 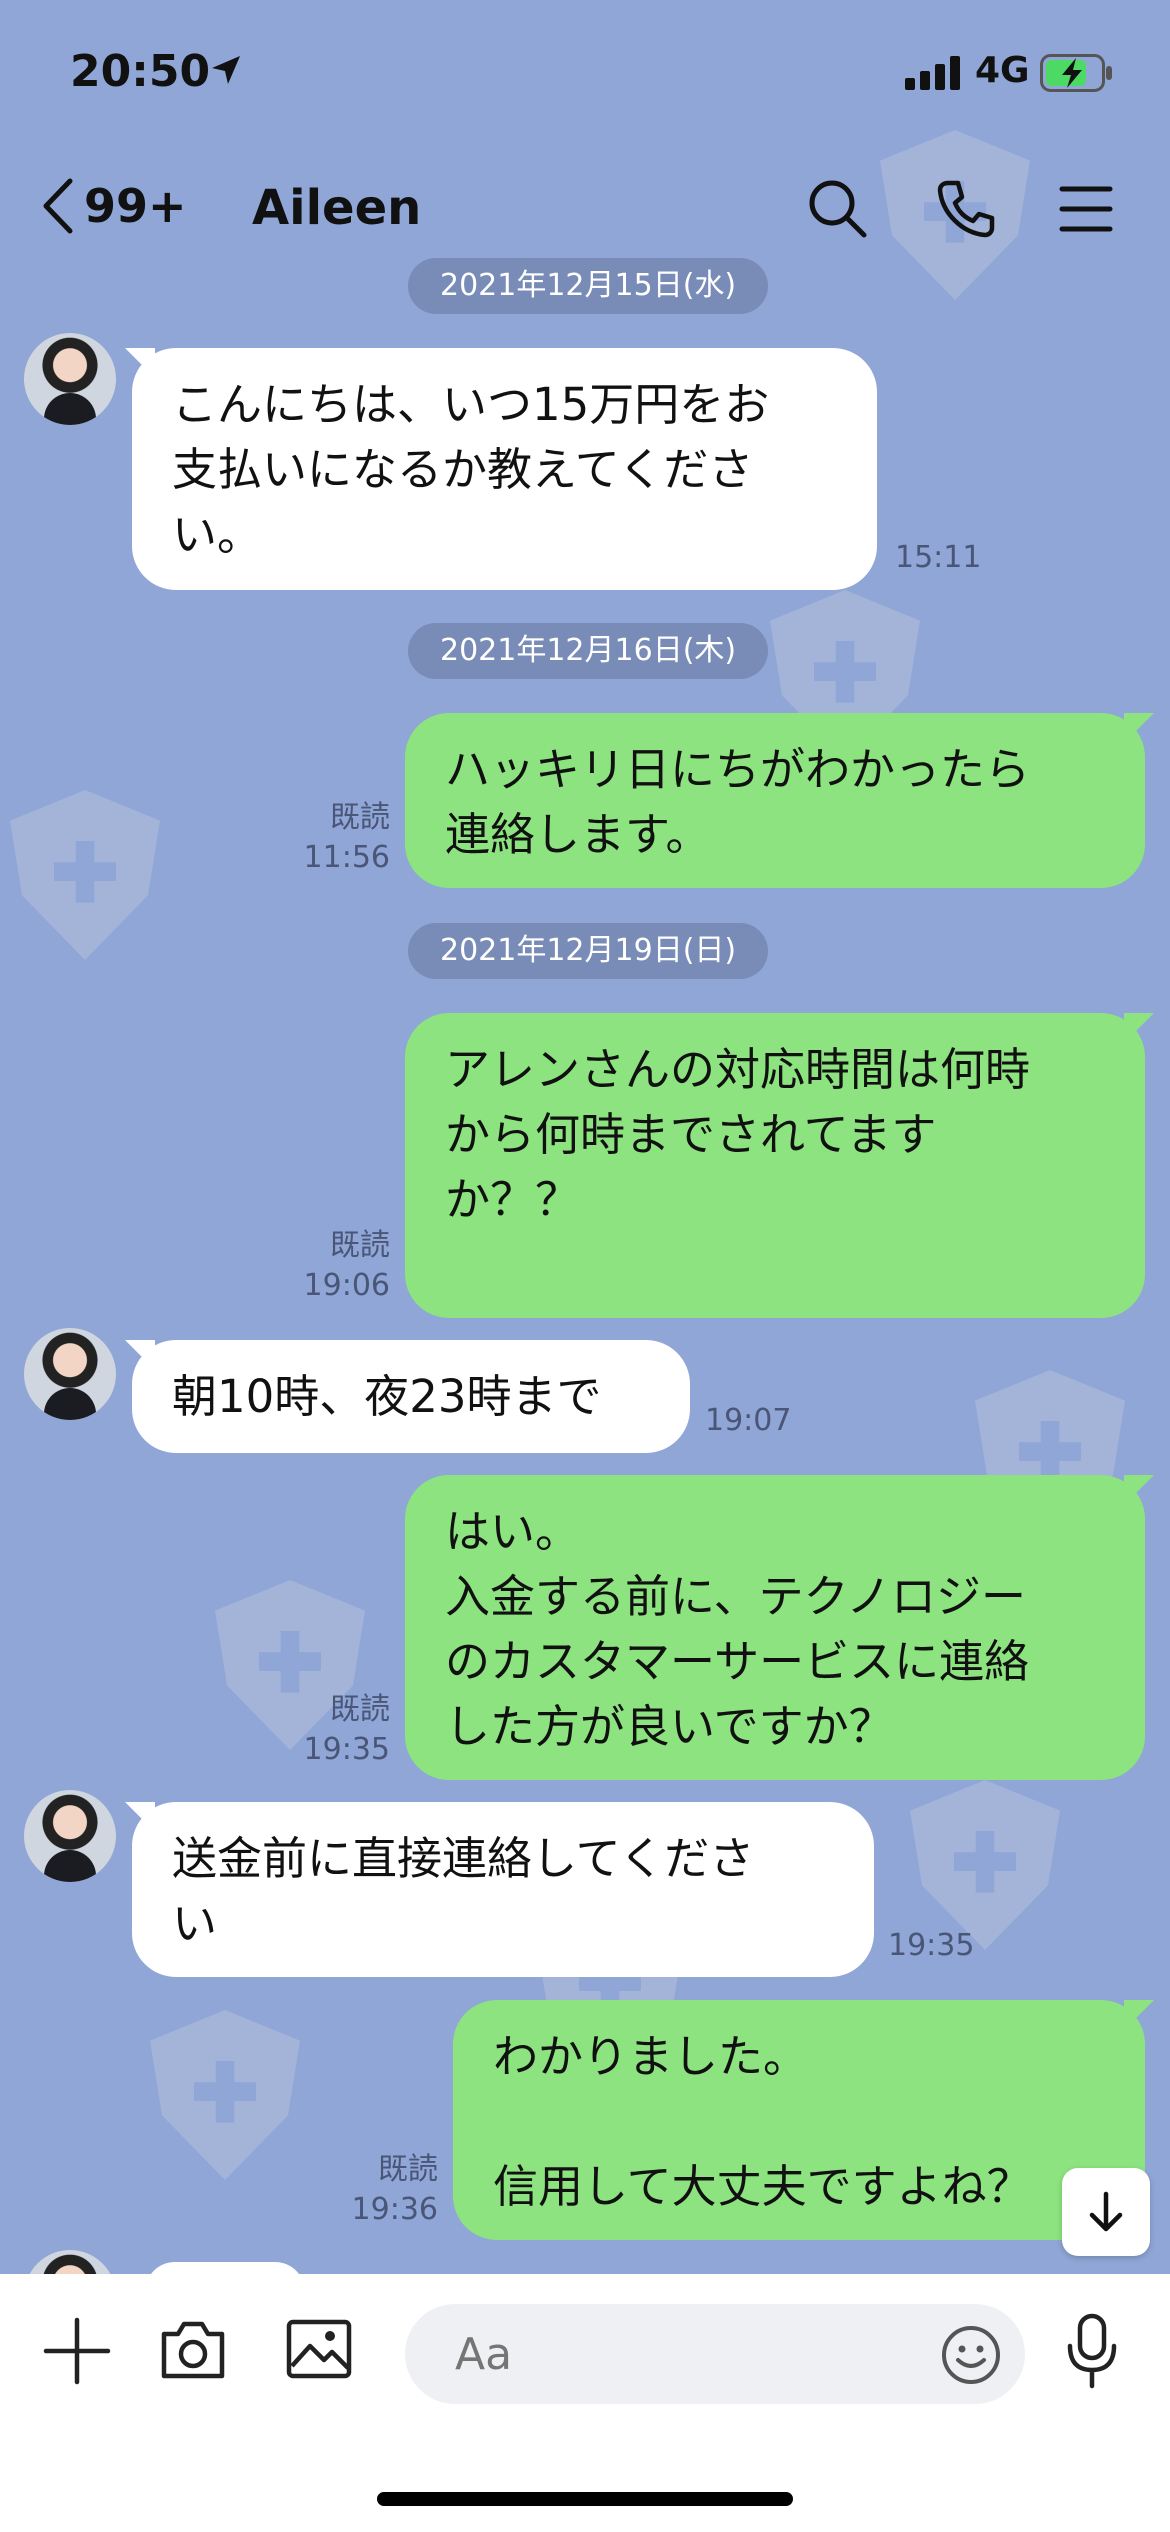 I want to click on battery-charging-icon, so click(x=1076, y=73).